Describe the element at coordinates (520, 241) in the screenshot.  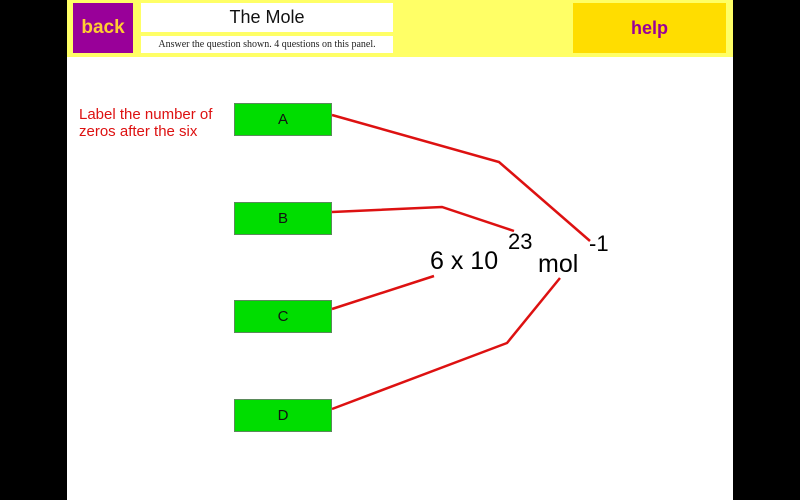
I see `formula-exponent: 23` at that location.